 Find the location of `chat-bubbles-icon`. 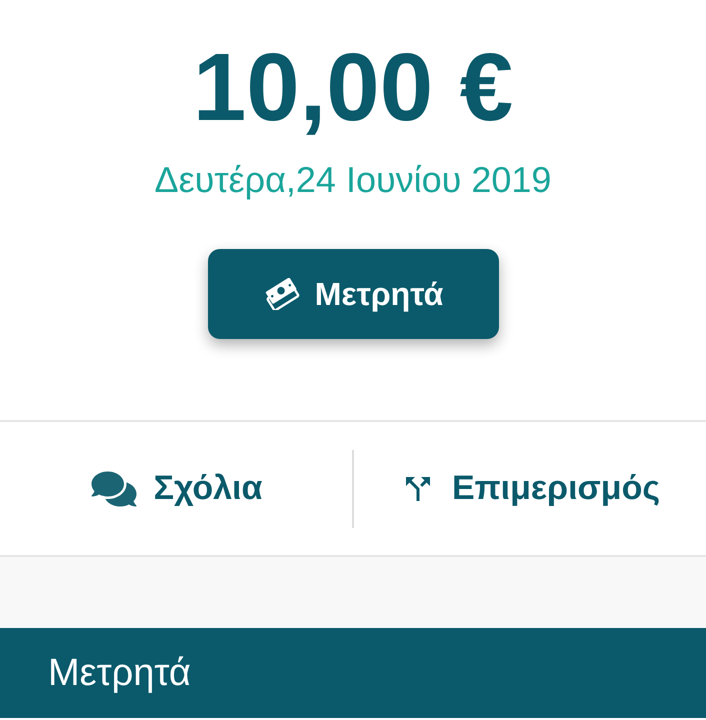

chat-bubbles-icon is located at coordinates (114, 488).